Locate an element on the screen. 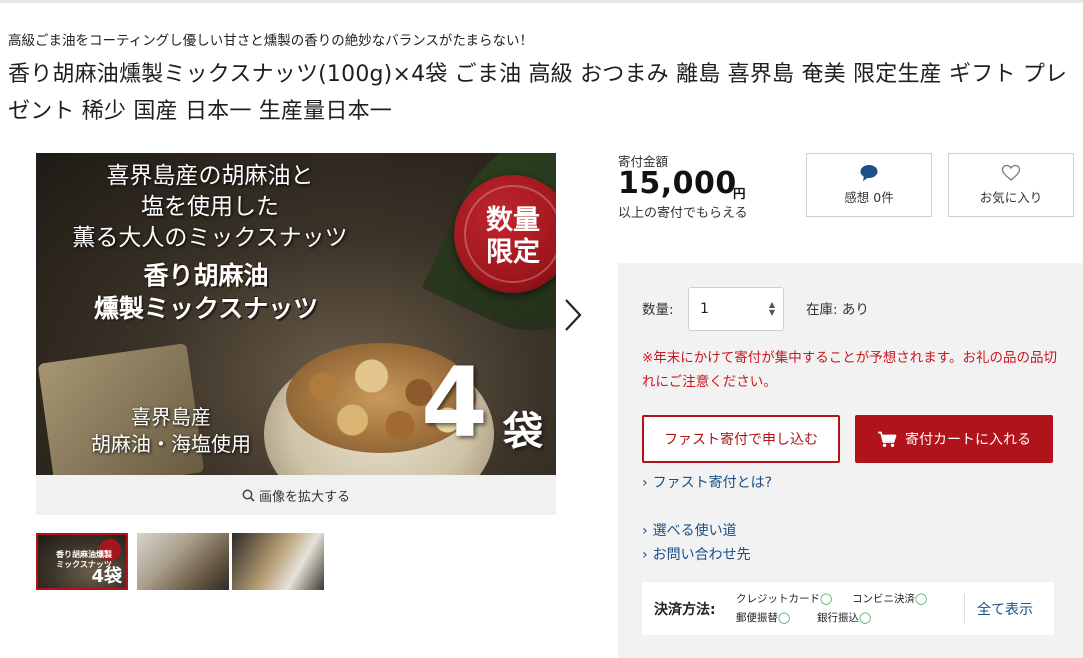 Image resolution: width=1083 pixels, height=658 pixels. review-label: 感想 0件 is located at coordinates (869, 197).